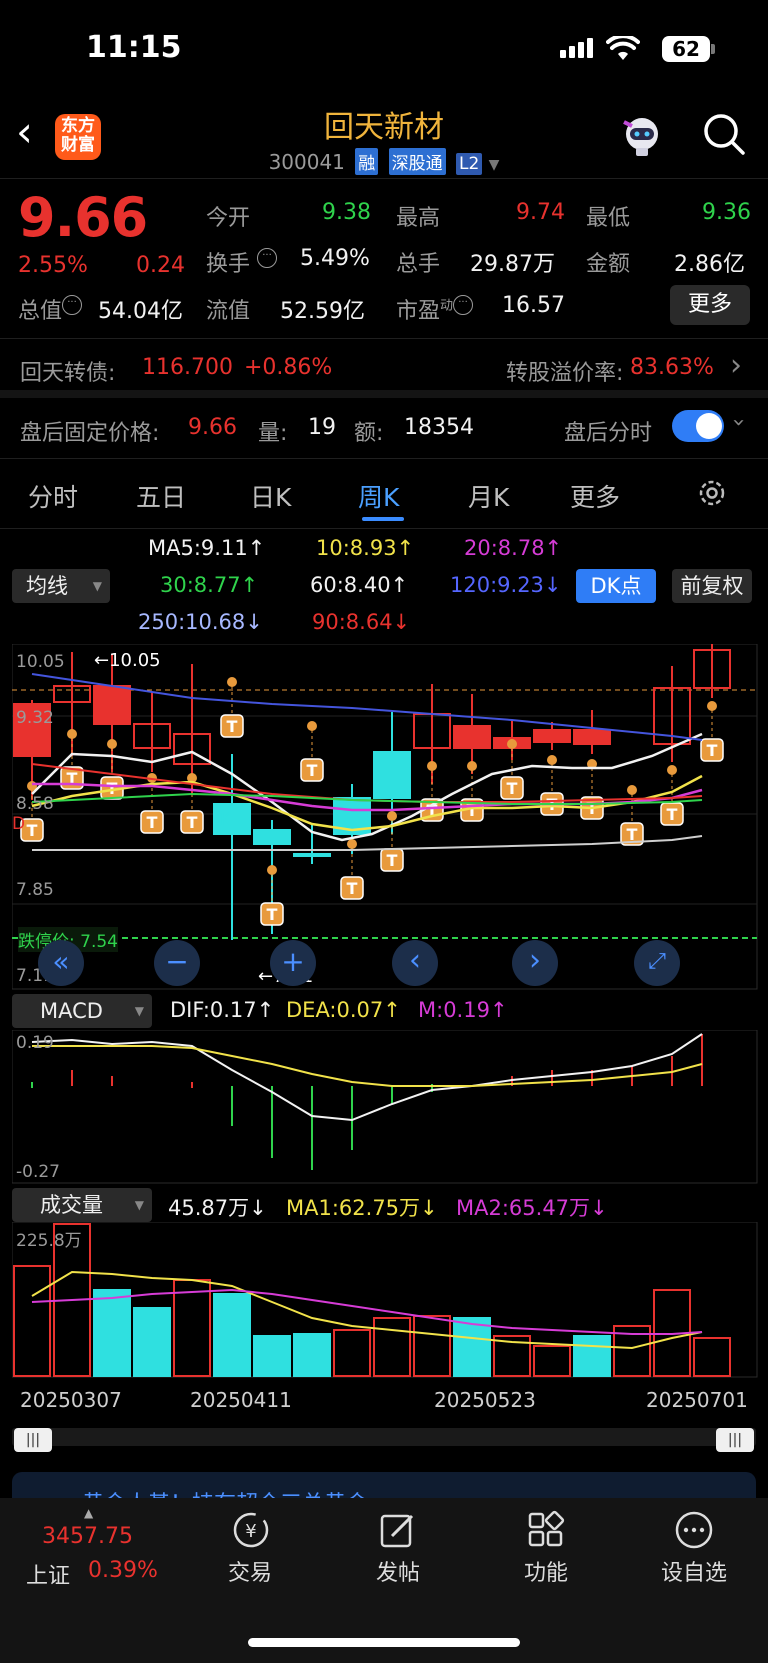  I want to click on index-name: 上证, so click(48, 1574).